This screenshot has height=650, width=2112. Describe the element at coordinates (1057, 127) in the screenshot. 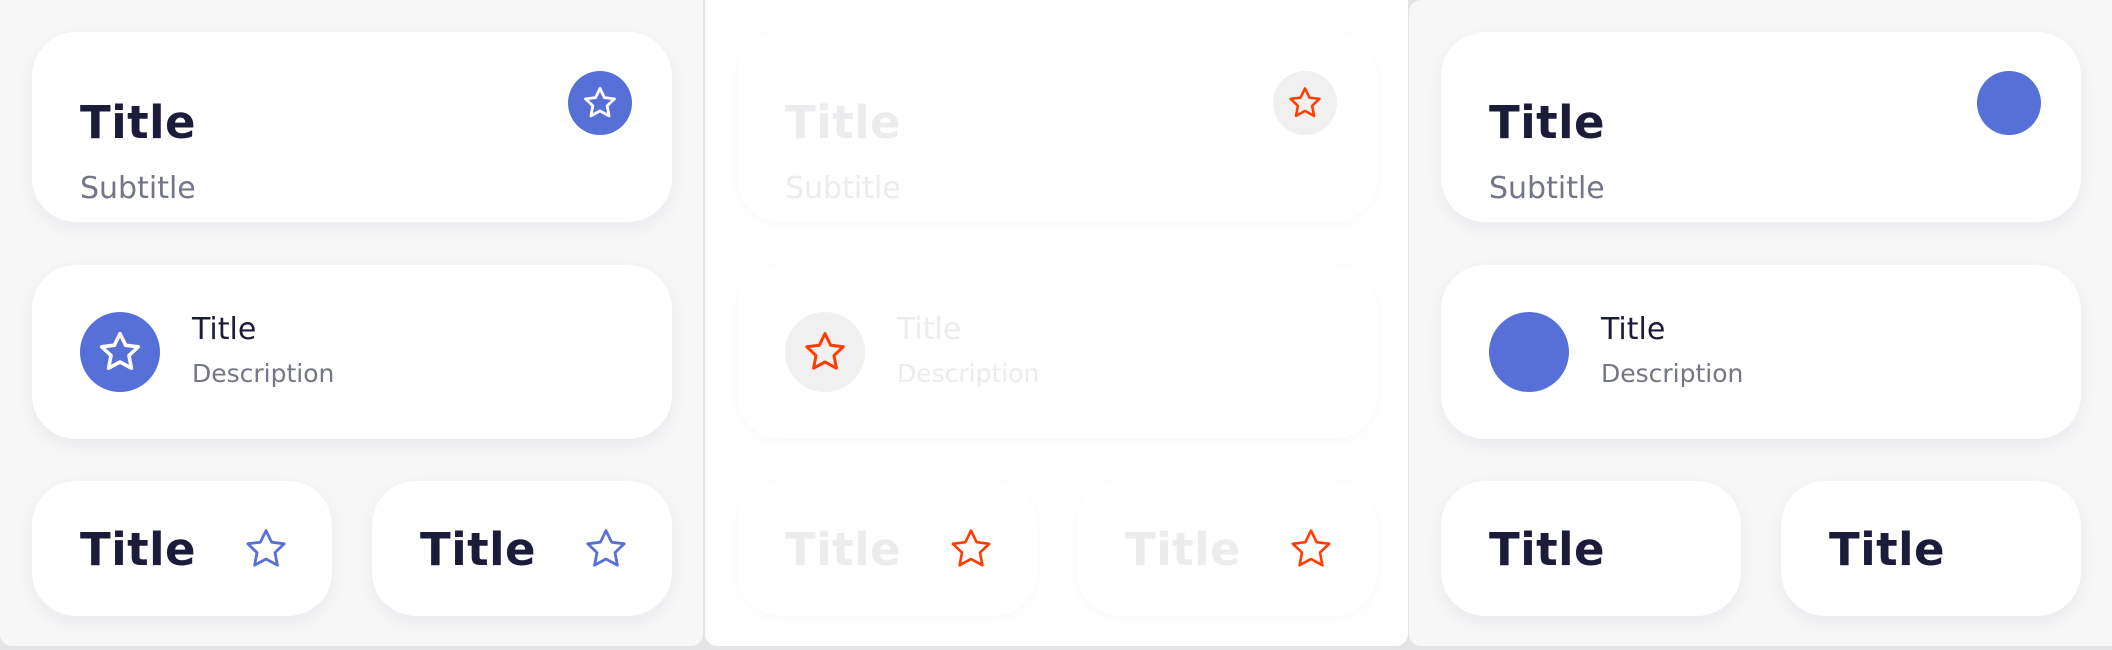

I see `header-card-disabled: Title Subtitle` at that location.